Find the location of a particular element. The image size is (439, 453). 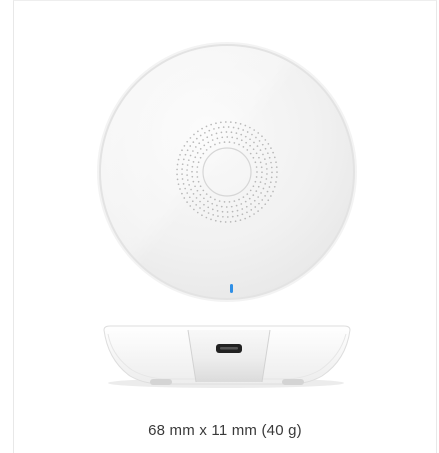

product-dimensions-caption: 68 mm x 11 mm (40 g) is located at coordinates (225, 430).